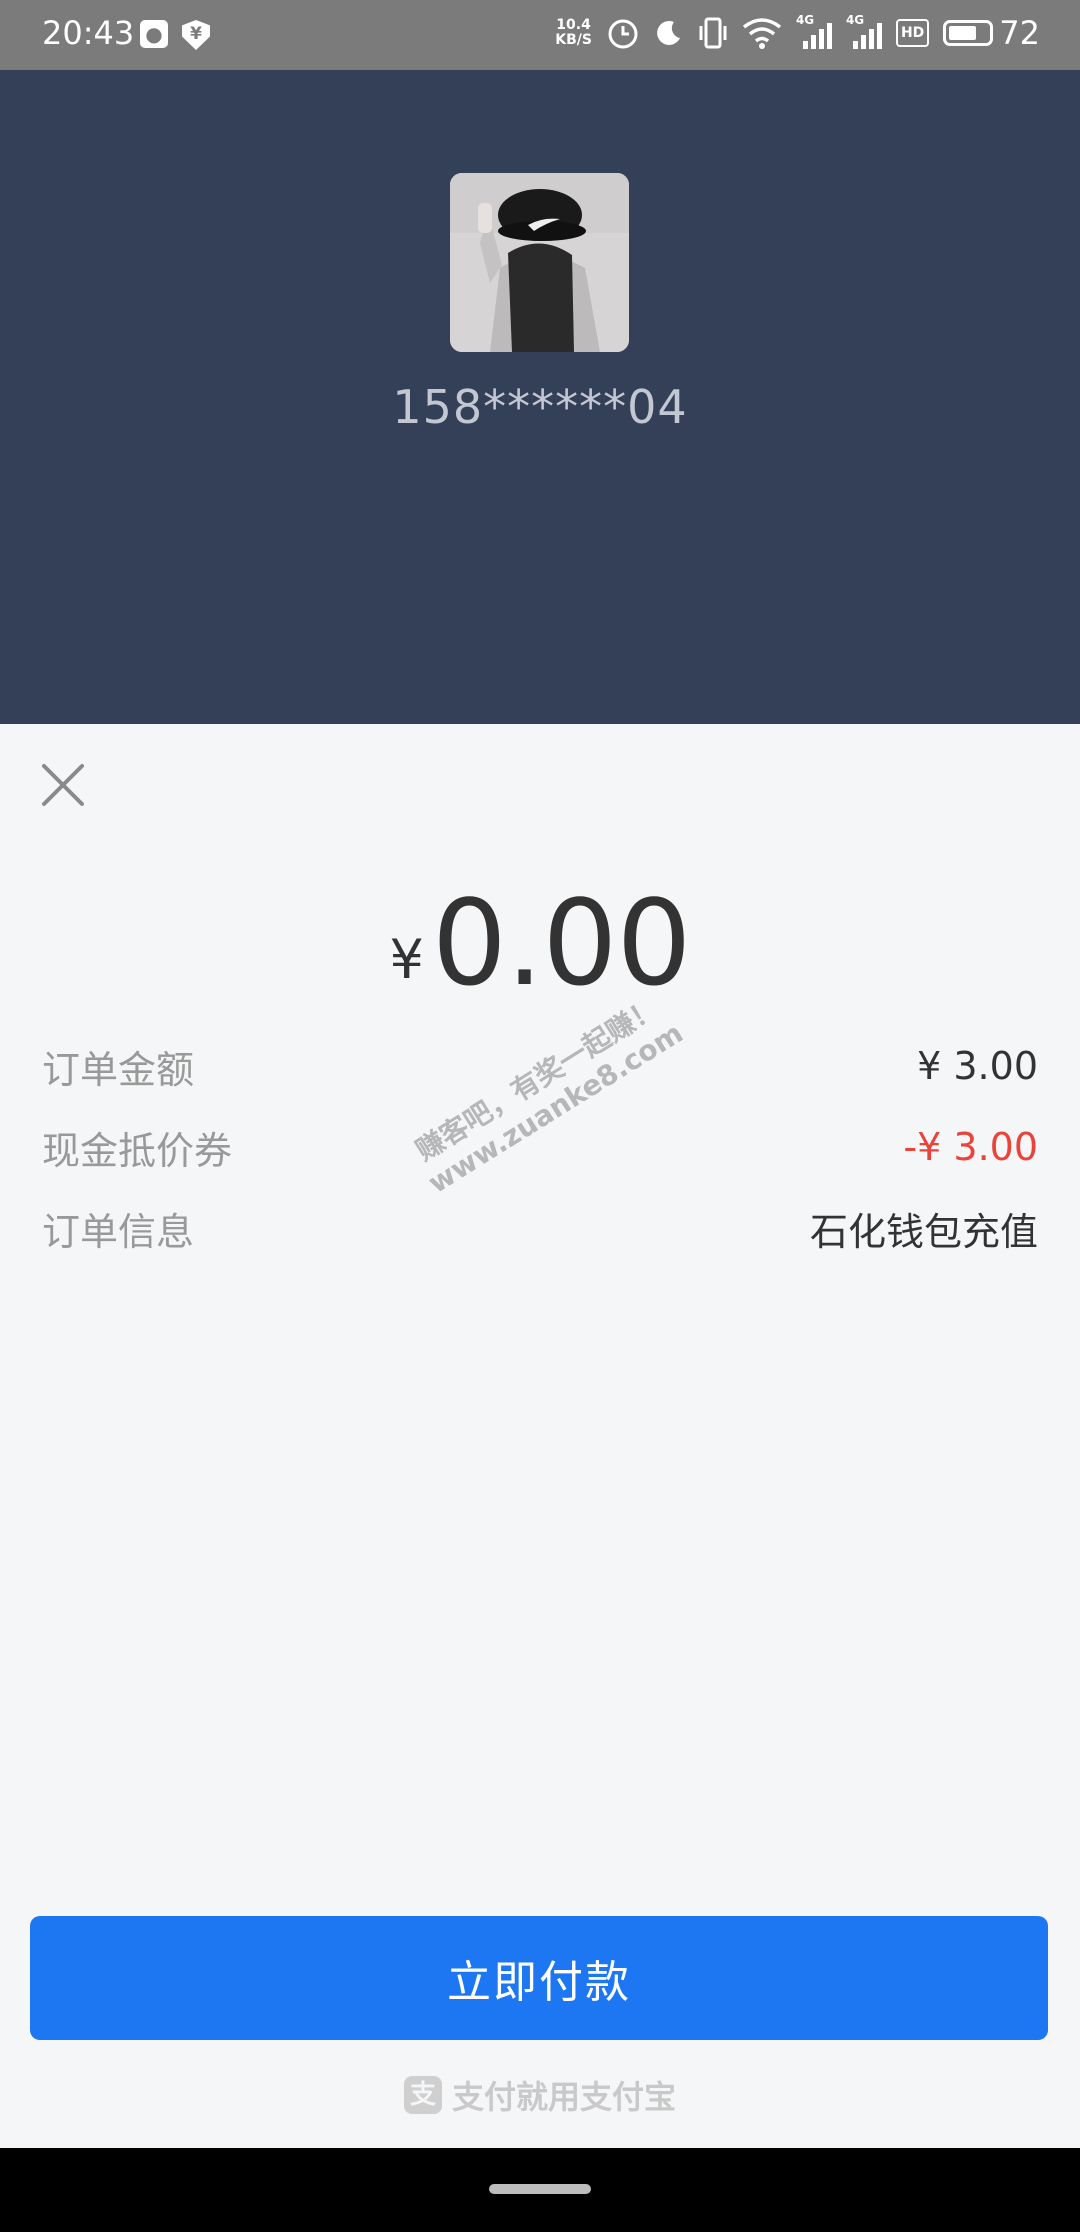 The image size is (1080, 2232). I want to click on cellular-signal-1-icon: 4G, so click(814, 31).